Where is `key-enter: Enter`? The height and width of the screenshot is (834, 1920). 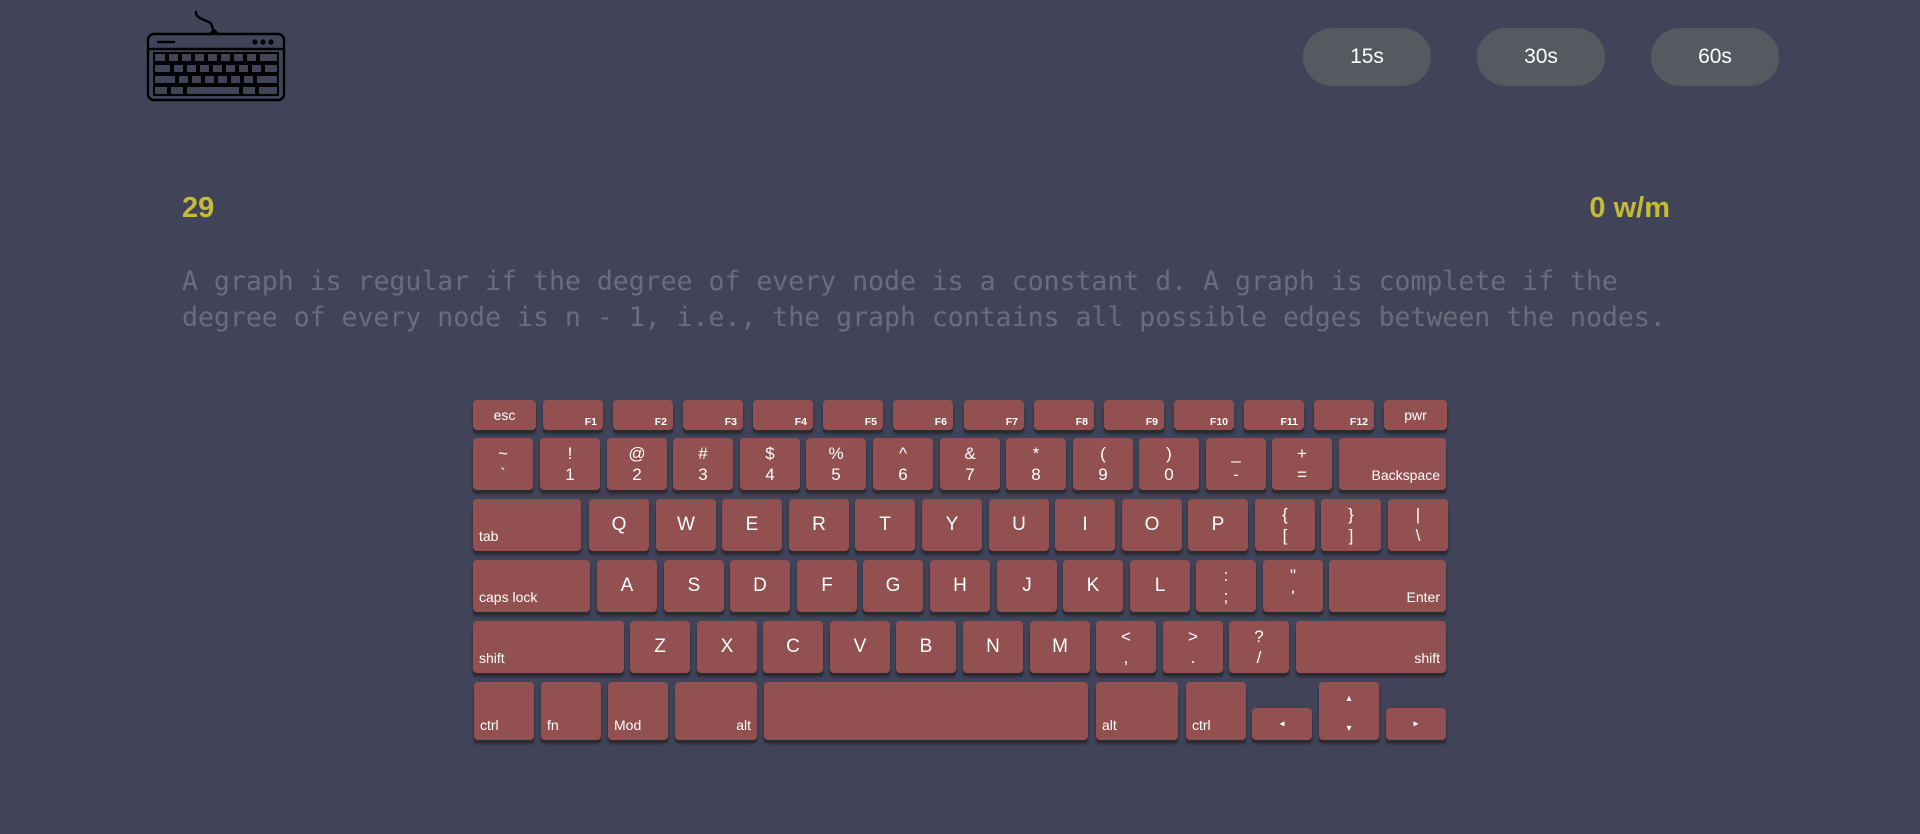 key-enter: Enter is located at coordinates (1387, 586).